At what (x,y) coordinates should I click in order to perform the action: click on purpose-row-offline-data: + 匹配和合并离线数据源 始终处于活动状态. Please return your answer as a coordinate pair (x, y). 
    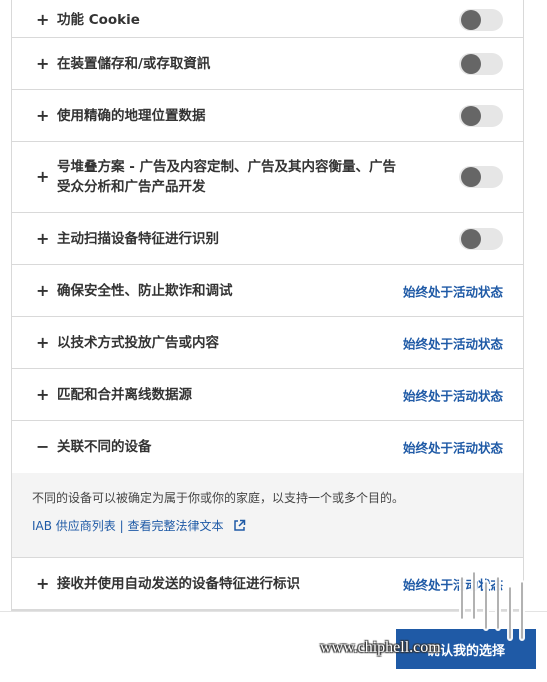
    Looking at the image, I should click on (267, 395).